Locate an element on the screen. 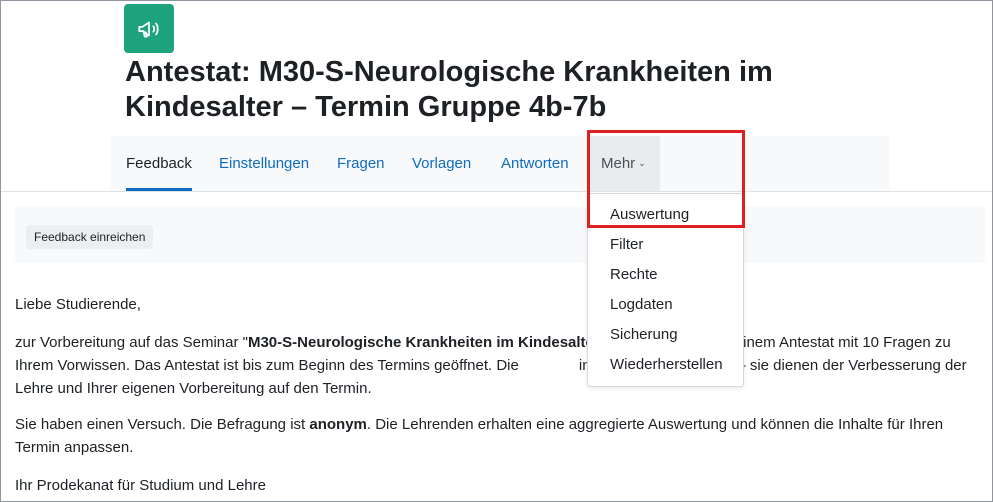 This screenshot has height=502, width=993. tab-feedback: Feedback is located at coordinates (159, 163).